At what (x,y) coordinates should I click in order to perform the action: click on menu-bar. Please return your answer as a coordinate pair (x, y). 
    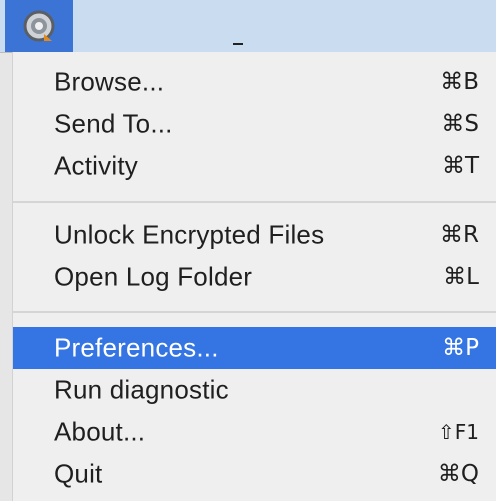
    Looking at the image, I should click on (248, 26).